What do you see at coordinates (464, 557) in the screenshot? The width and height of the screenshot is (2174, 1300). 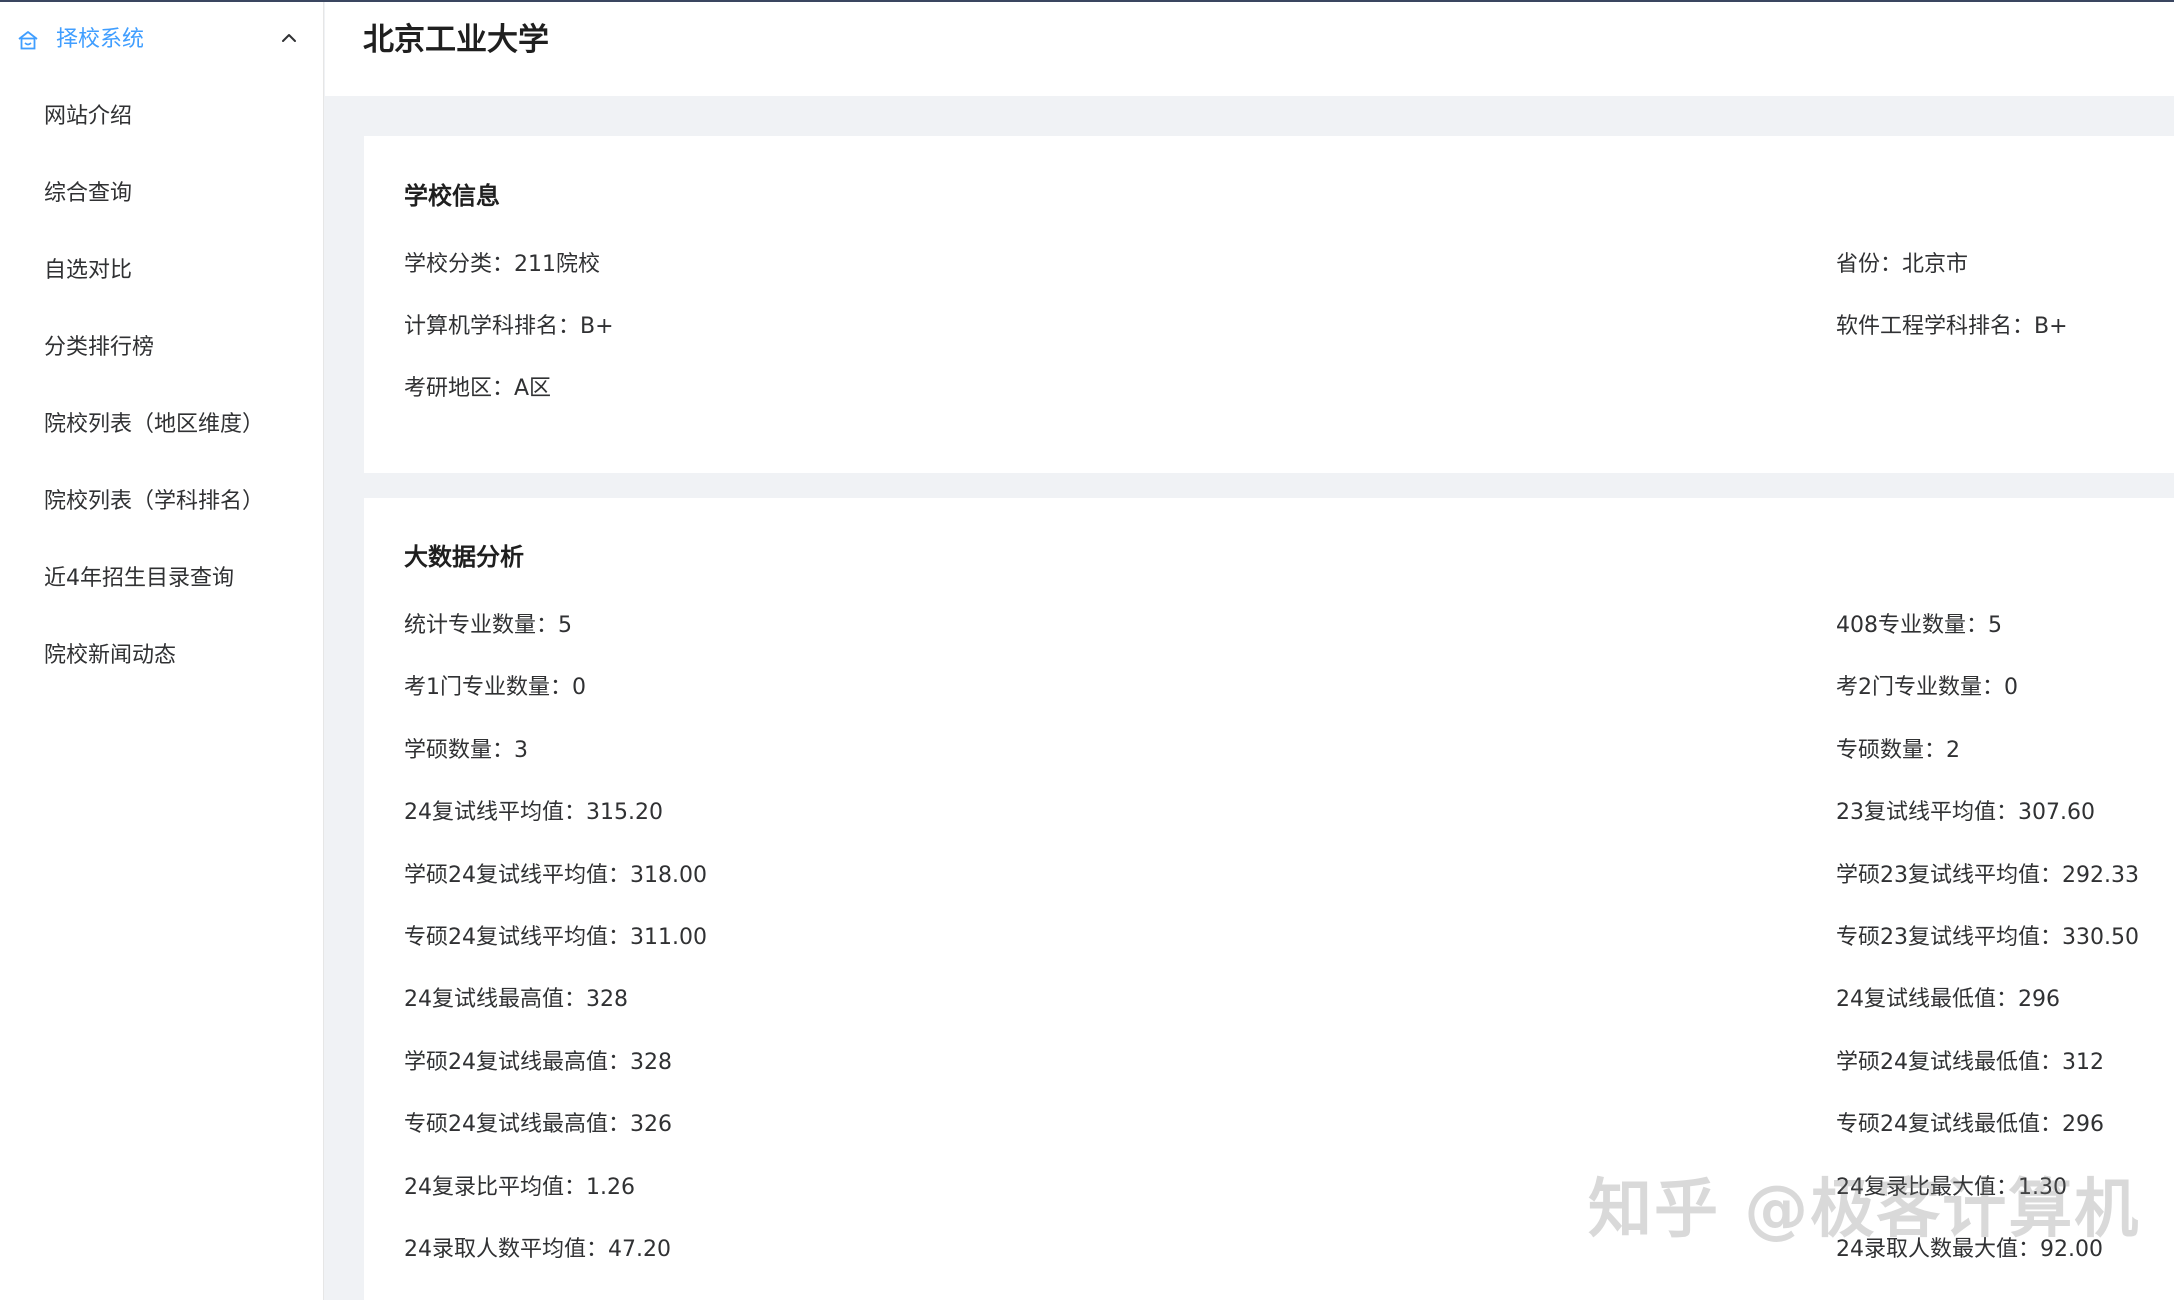 I see `card-title: 大数据分析` at bounding box center [464, 557].